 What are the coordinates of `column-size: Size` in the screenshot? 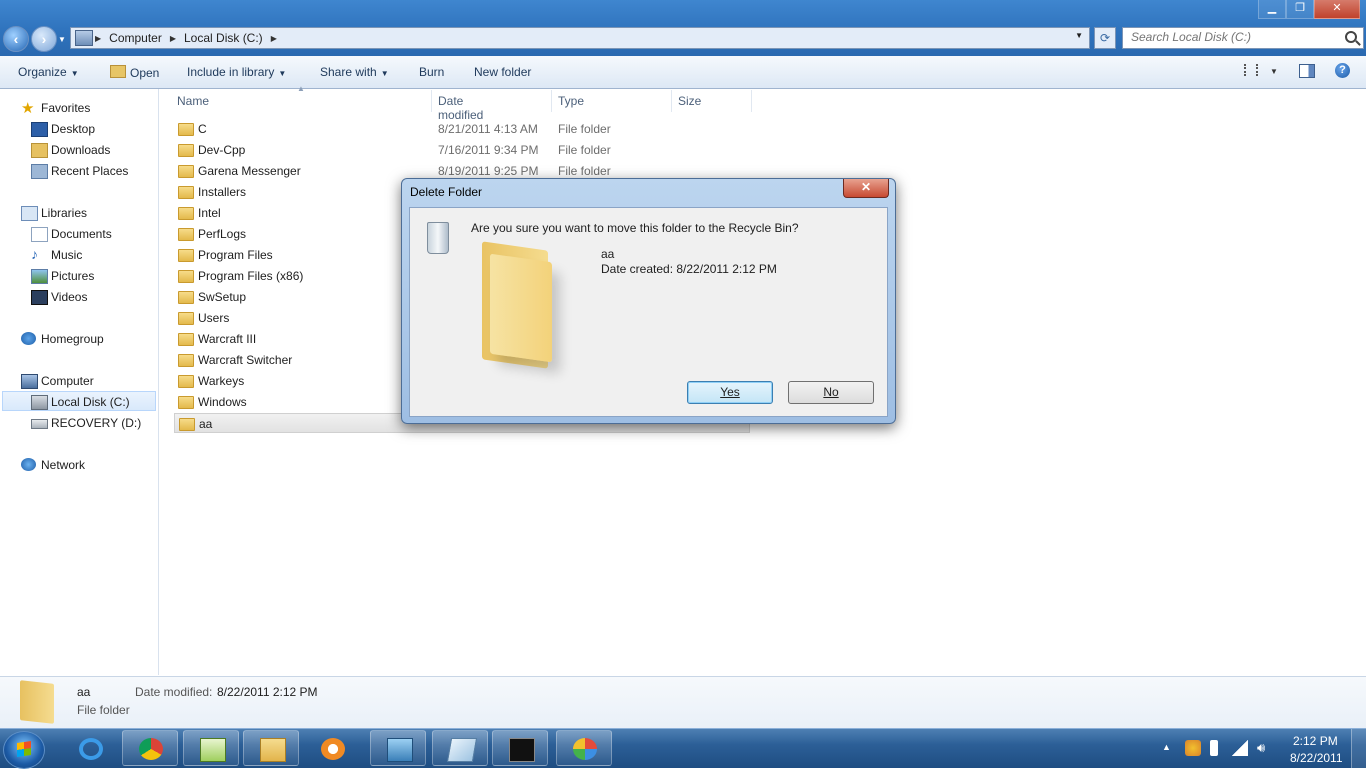 It's located at (689, 101).